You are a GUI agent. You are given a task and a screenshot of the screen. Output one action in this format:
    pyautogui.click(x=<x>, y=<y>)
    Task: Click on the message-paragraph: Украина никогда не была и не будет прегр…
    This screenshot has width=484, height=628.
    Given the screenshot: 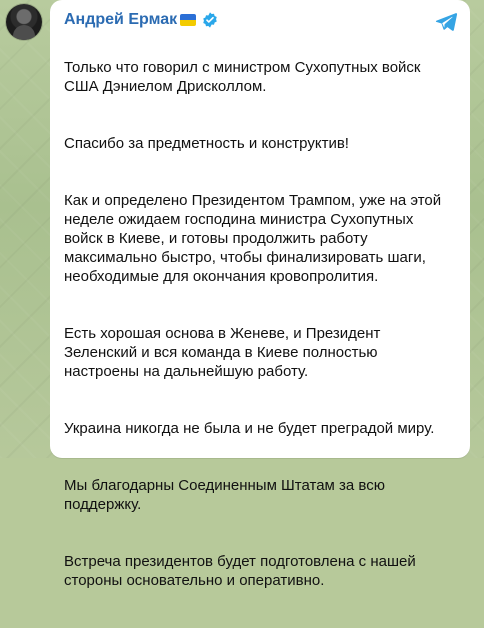 What is the action you would take?
    pyautogui.click(x=249, y=428)
    